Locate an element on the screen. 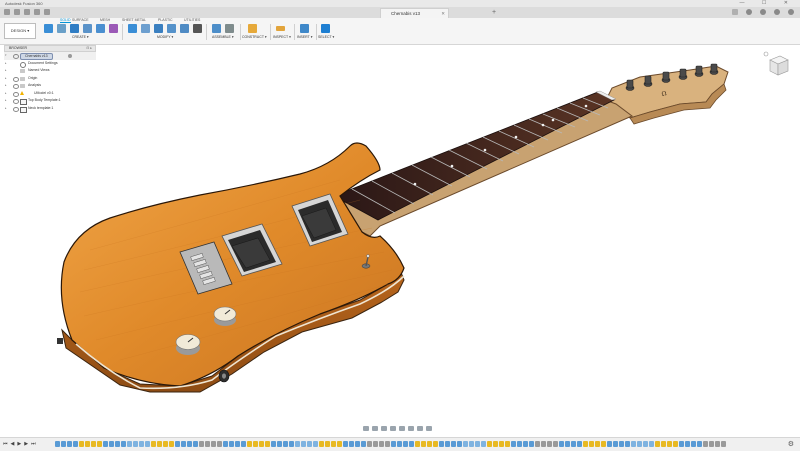 The height and width of the screenshot is (451, 800). browser-item-neck-template: ▸ Neck template:1 is located at coordinates (50, 109).